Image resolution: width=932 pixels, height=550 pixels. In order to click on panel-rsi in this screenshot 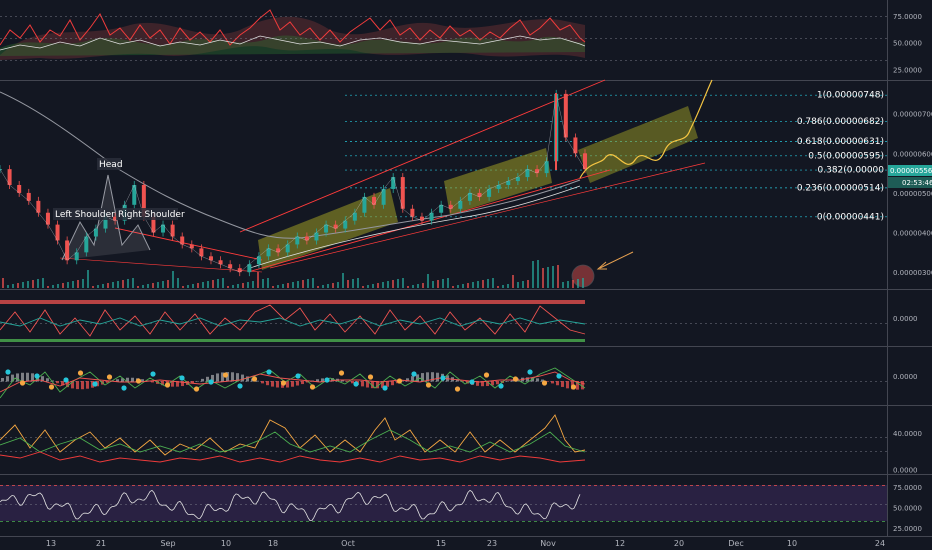, I will do `click(443, 503)`.